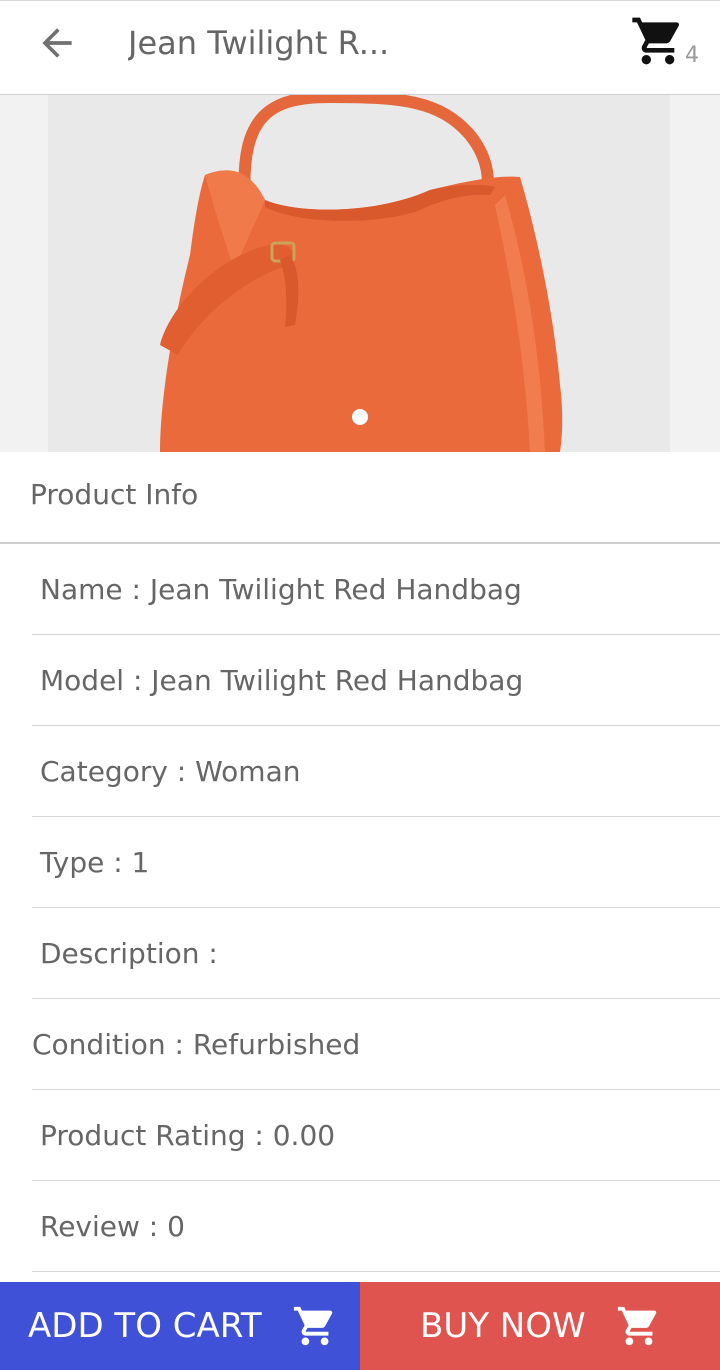 The height and width of the screenshot is (1370, 720). Describe the element at coordinates (281, 589) in the screenshot. I see `info-name-text: Name : Jean Twilight Red Handbag` at that location.